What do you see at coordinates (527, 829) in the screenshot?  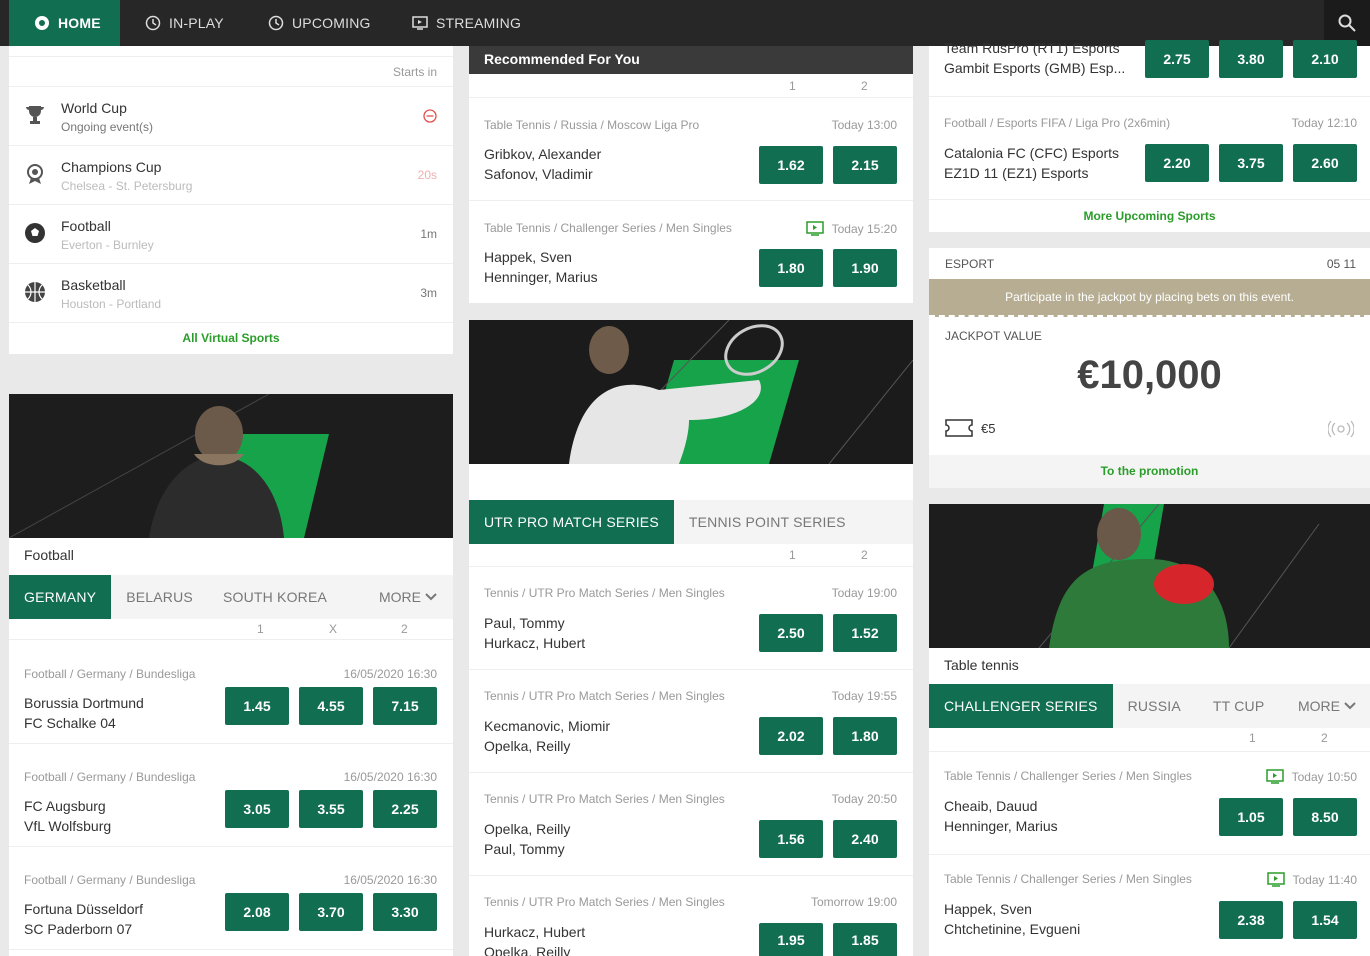 I see `team-home: Opelka, Reilly` at bounding box center [527, 829].